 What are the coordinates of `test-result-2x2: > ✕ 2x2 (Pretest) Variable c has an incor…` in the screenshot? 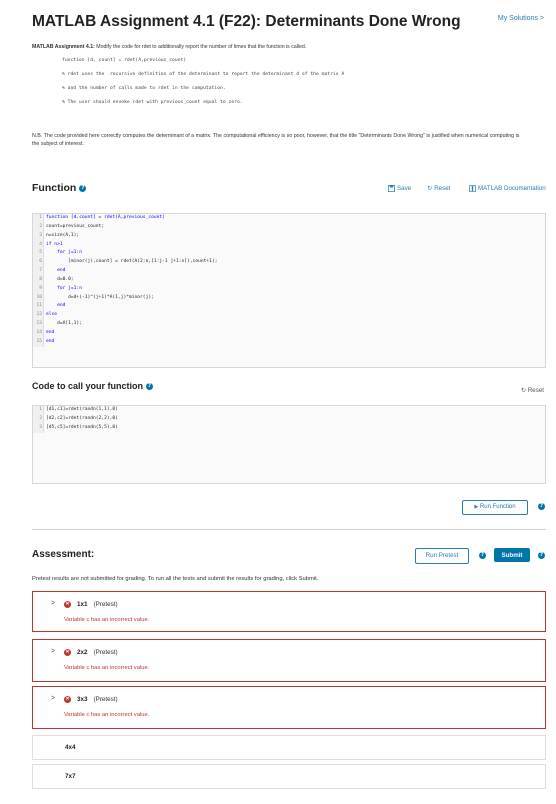 It's located at (289, 660).